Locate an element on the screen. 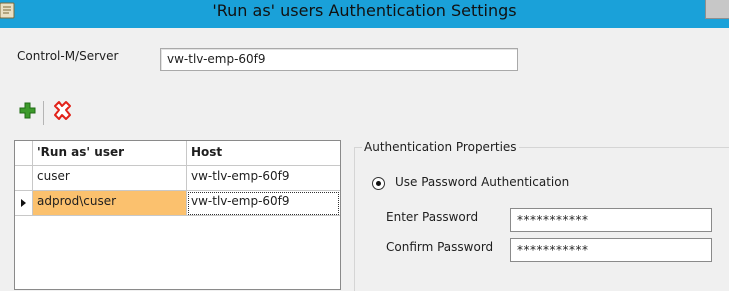 The image size is (729, 291). enter-password-field: *********** is located at coordinates (611, 220).